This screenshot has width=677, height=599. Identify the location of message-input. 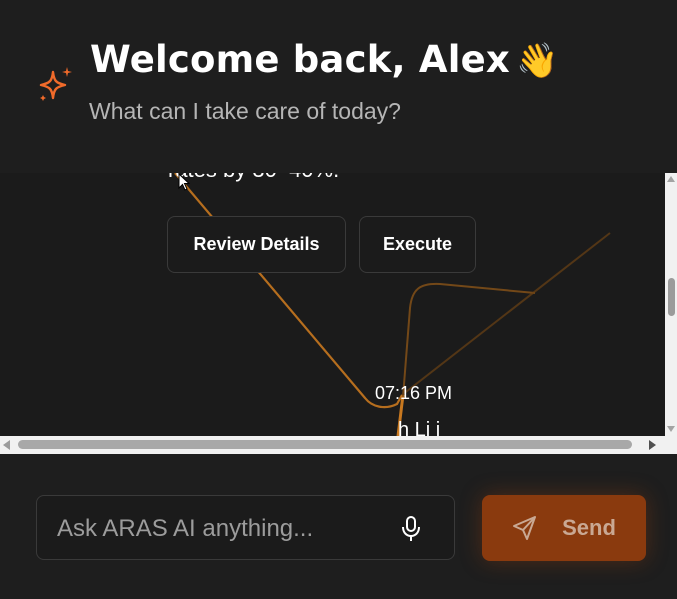
(217, 528).